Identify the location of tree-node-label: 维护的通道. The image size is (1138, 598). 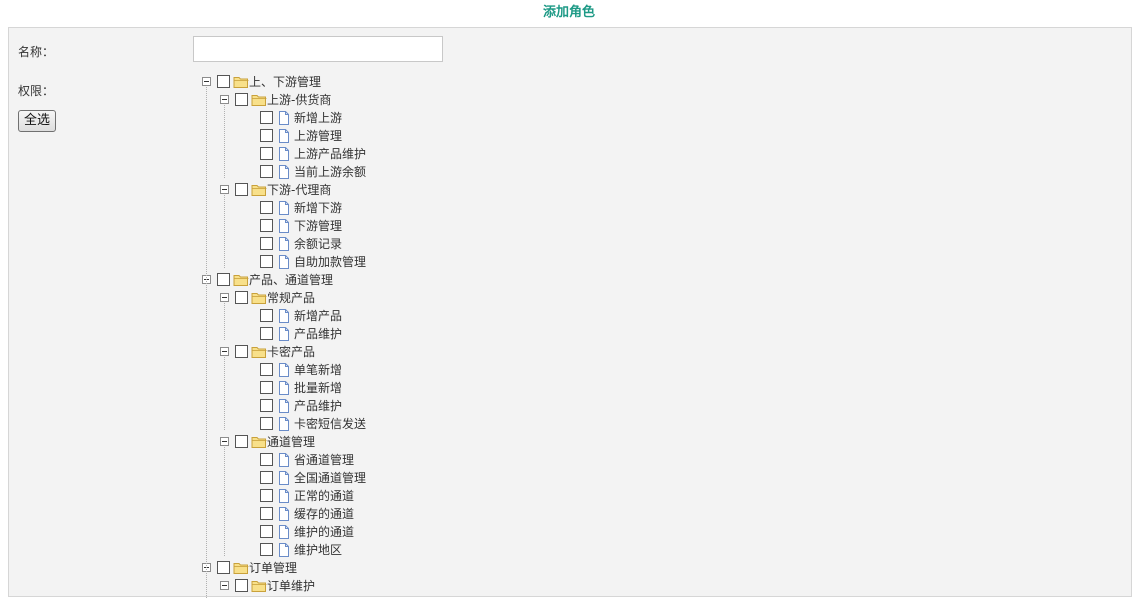
(324, 532).